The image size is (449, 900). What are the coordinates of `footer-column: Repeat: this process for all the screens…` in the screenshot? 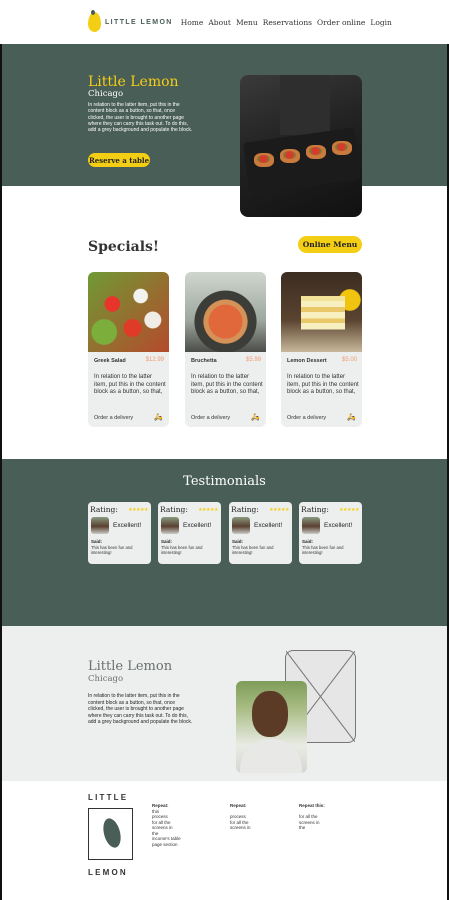 It's located at (166, 825).